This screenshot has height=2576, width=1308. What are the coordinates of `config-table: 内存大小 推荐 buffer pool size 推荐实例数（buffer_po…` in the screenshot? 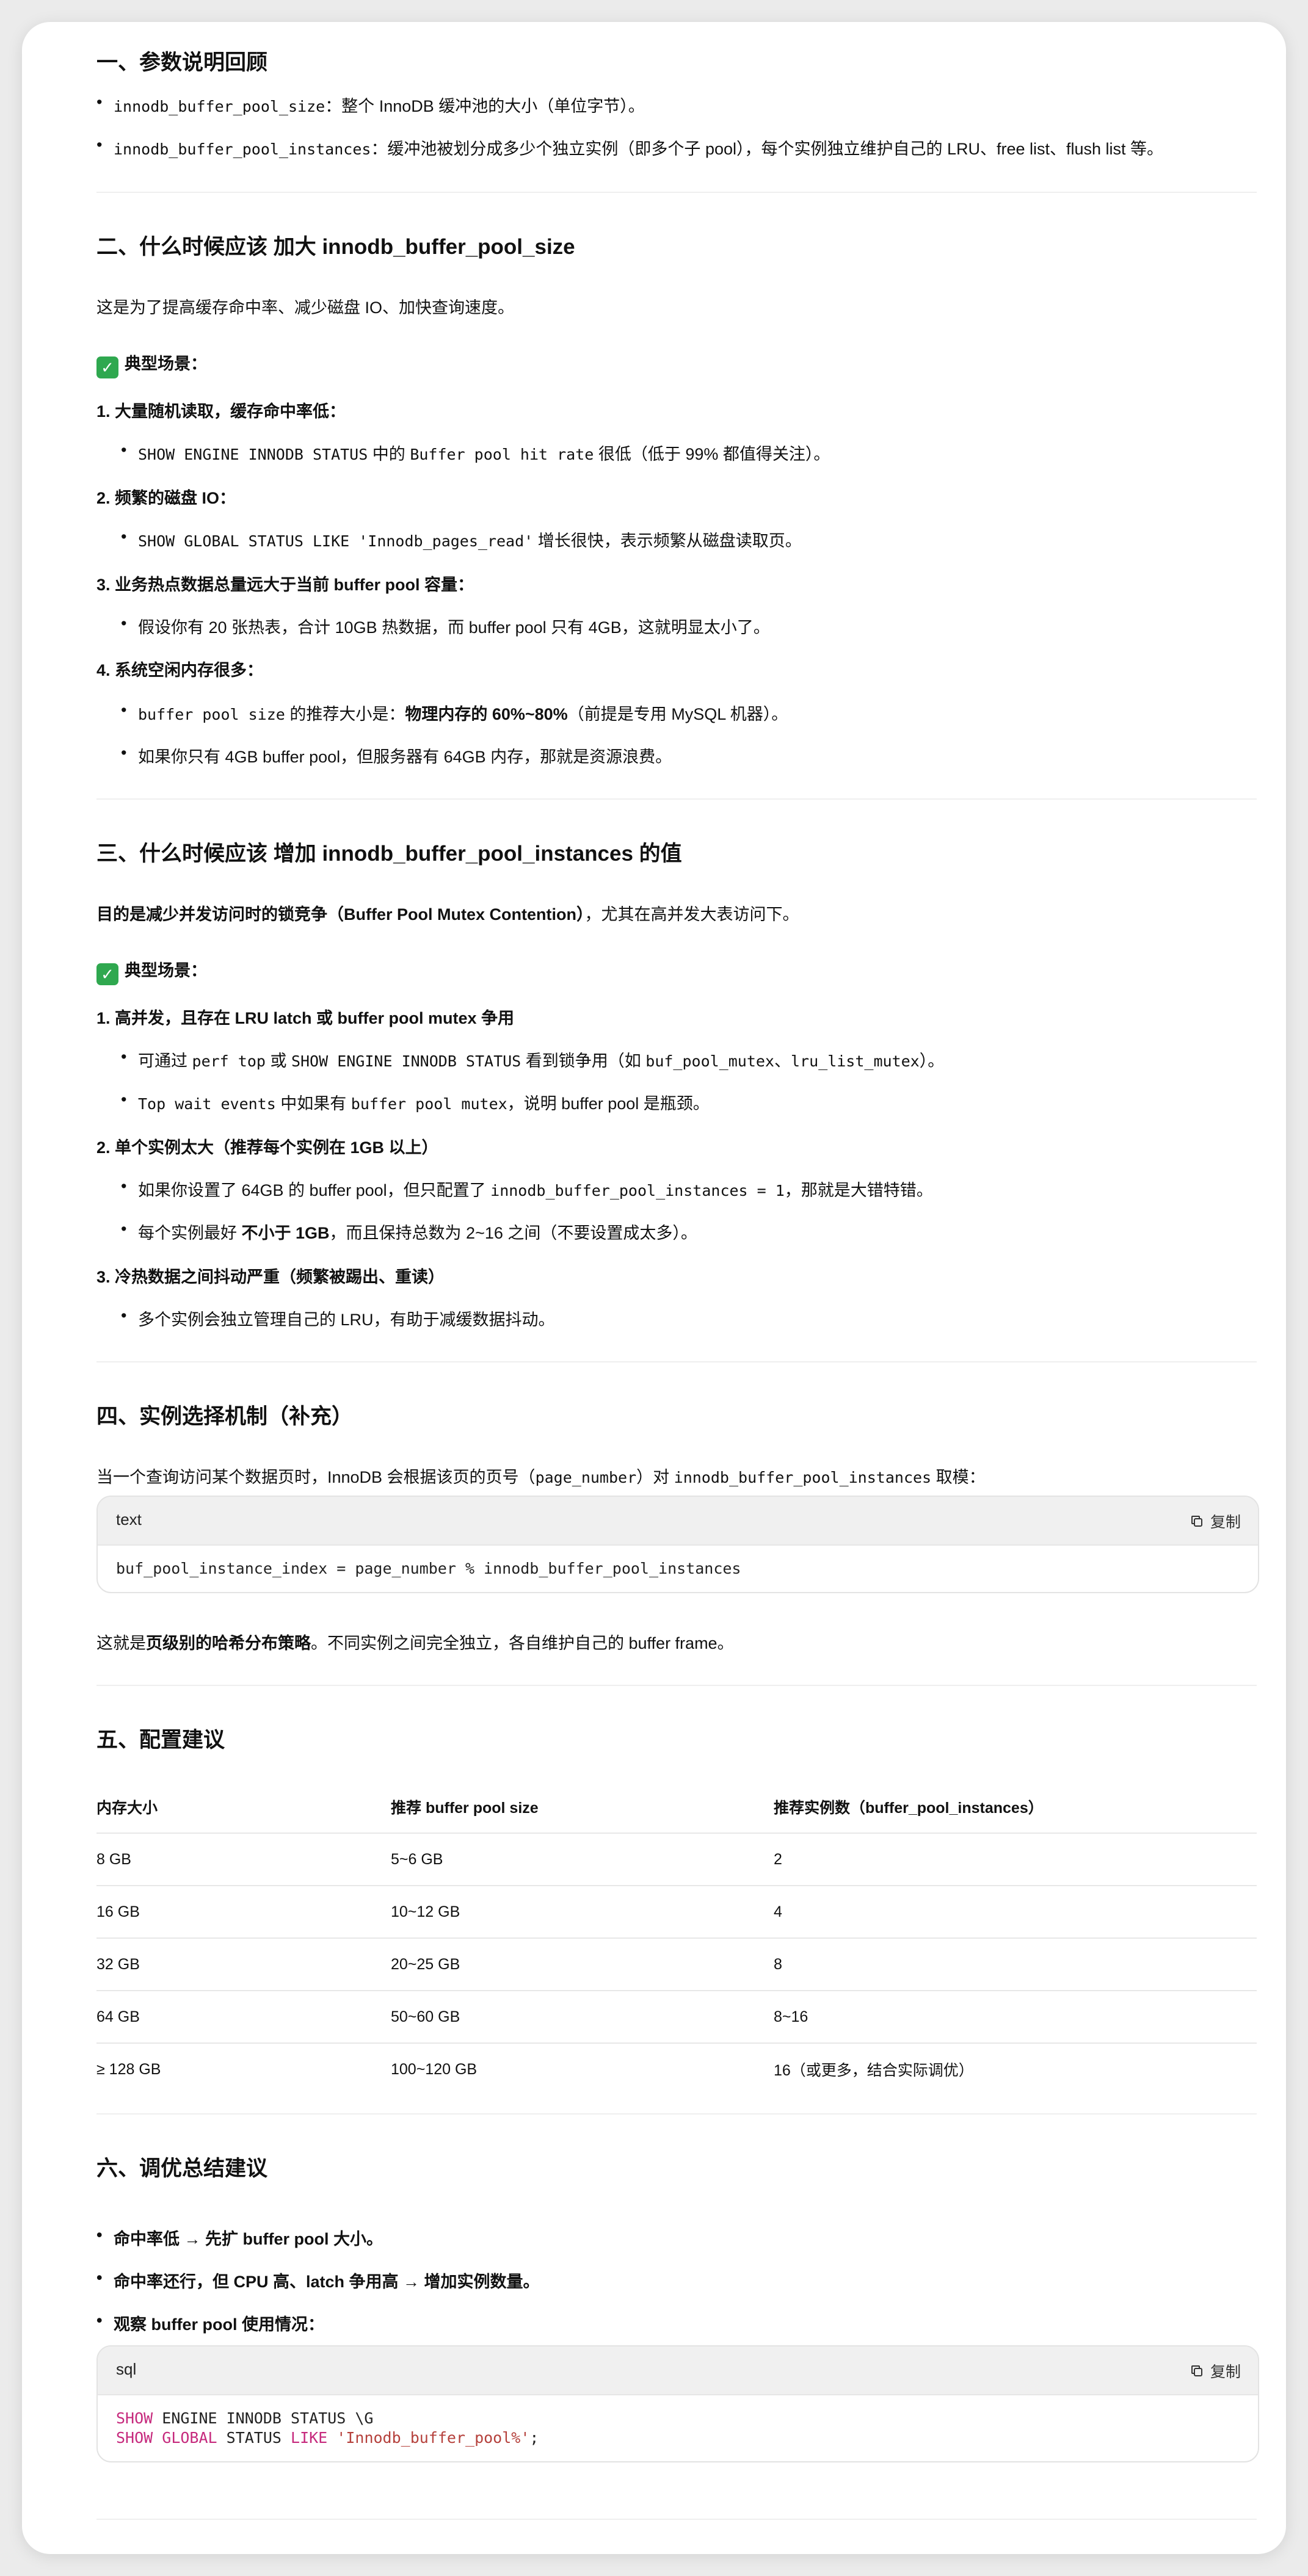 It's located at (676, 1938).